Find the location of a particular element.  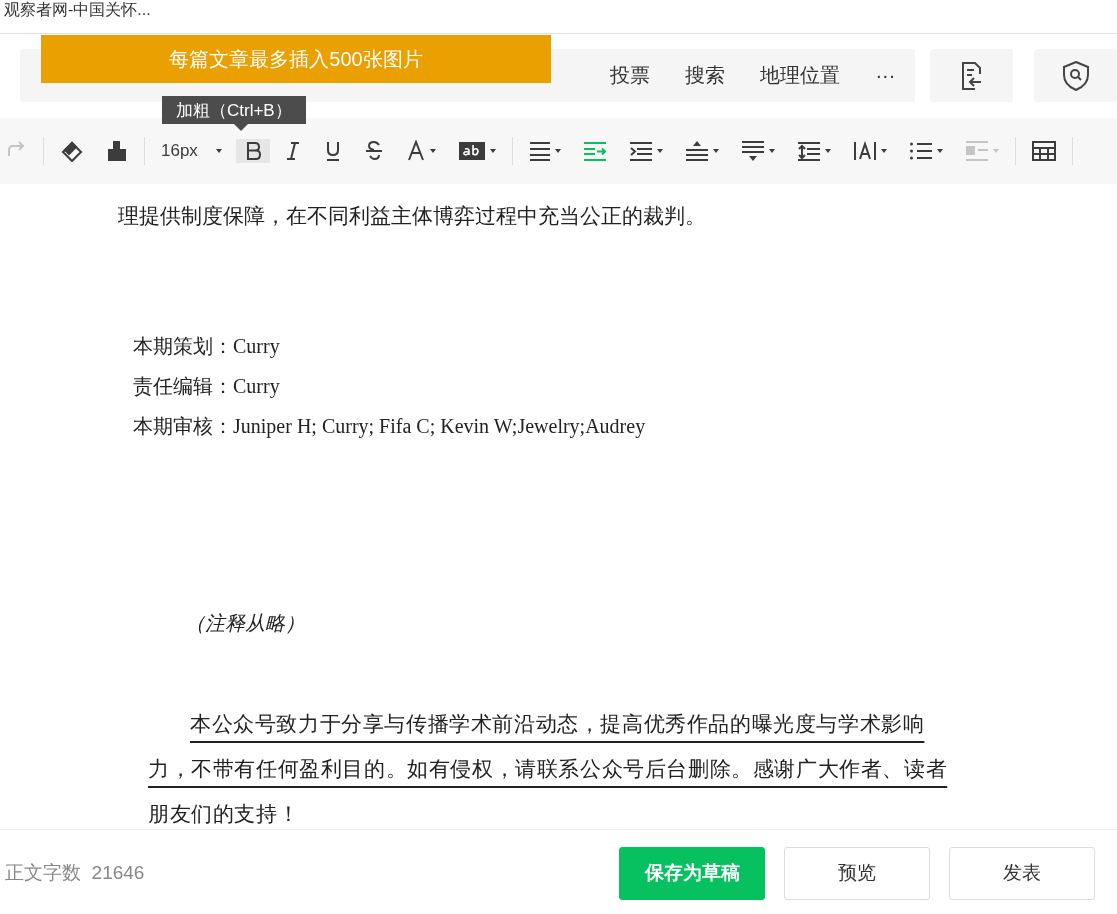

tooltip: 加粗（Ctrl+B） is located at coordinates (234, 110).